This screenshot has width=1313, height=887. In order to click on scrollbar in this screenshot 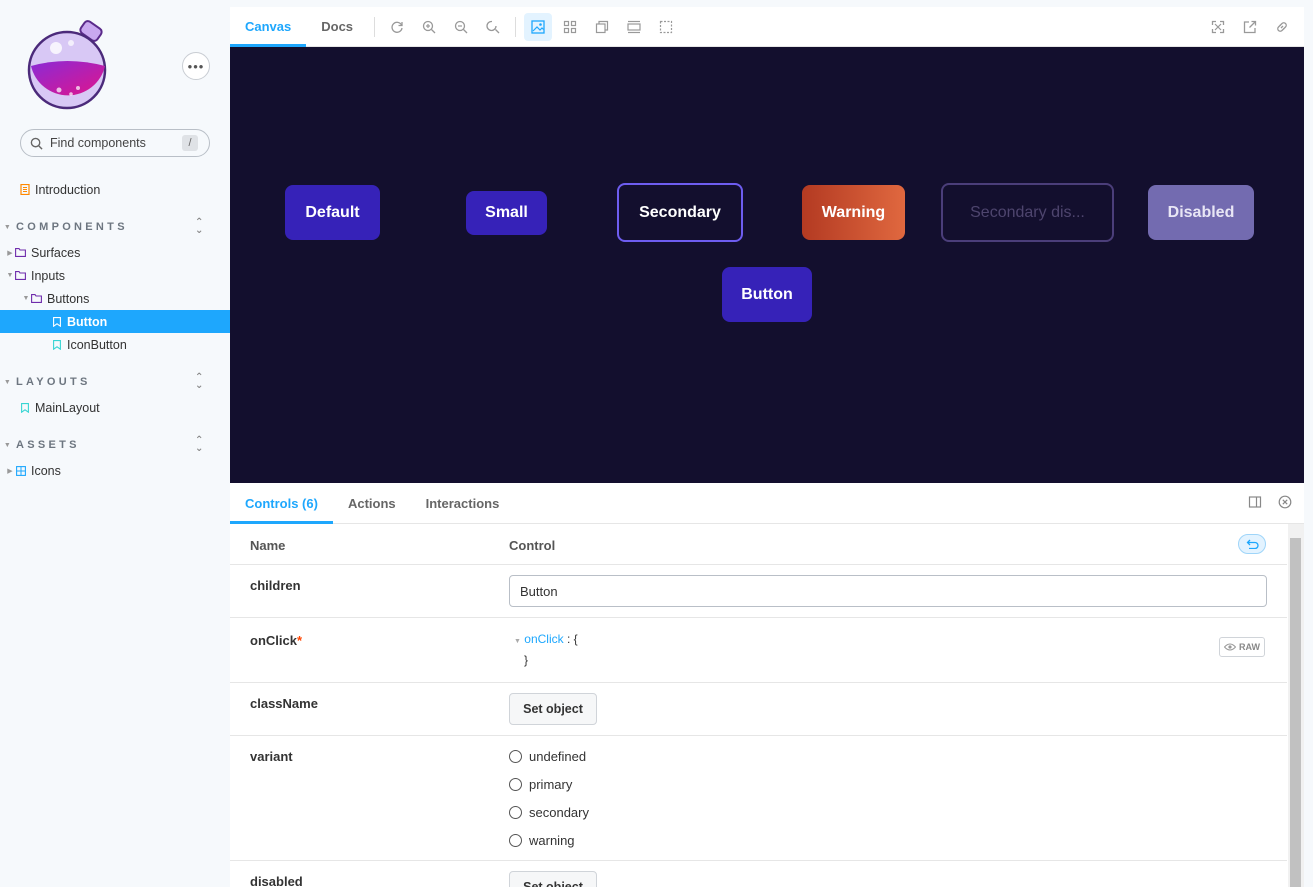, I will do `click(1296, 705)`.